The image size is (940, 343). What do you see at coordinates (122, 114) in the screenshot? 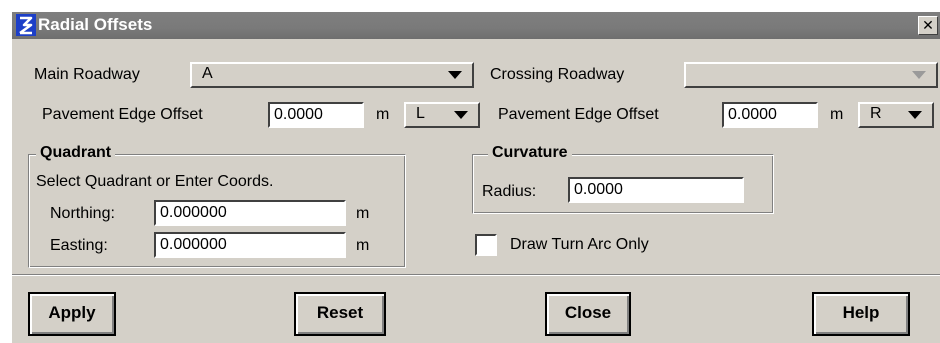
I see `left-pavement-offset-label: Pavement Edge Offset` at bounding box center [122, 114].